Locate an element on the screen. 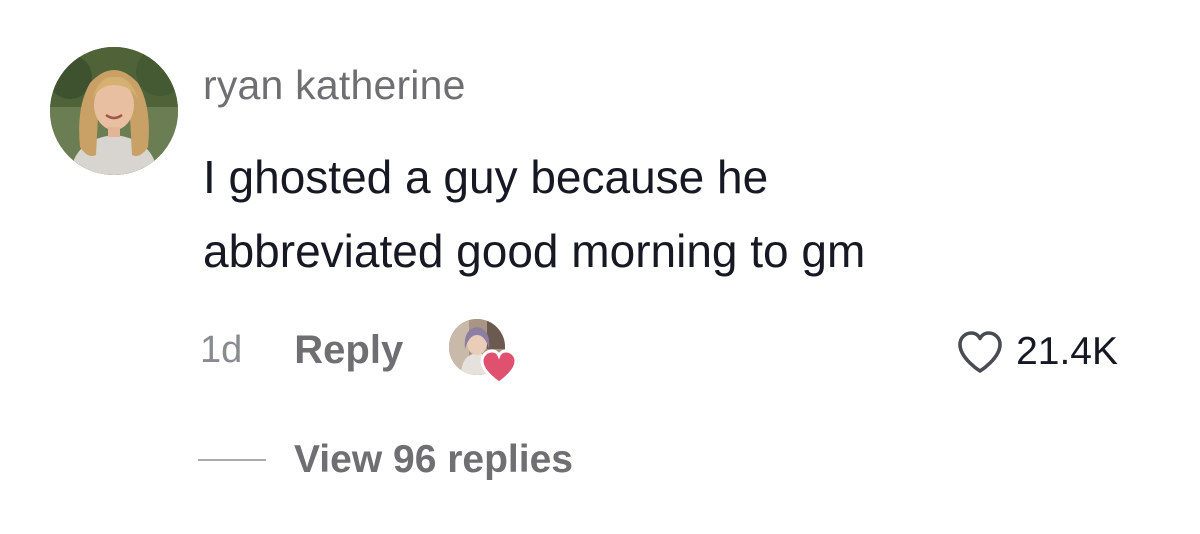 The width and height of the screenshot is (1200, 534). creator-heart-icon is located at coordinates (499, 367).